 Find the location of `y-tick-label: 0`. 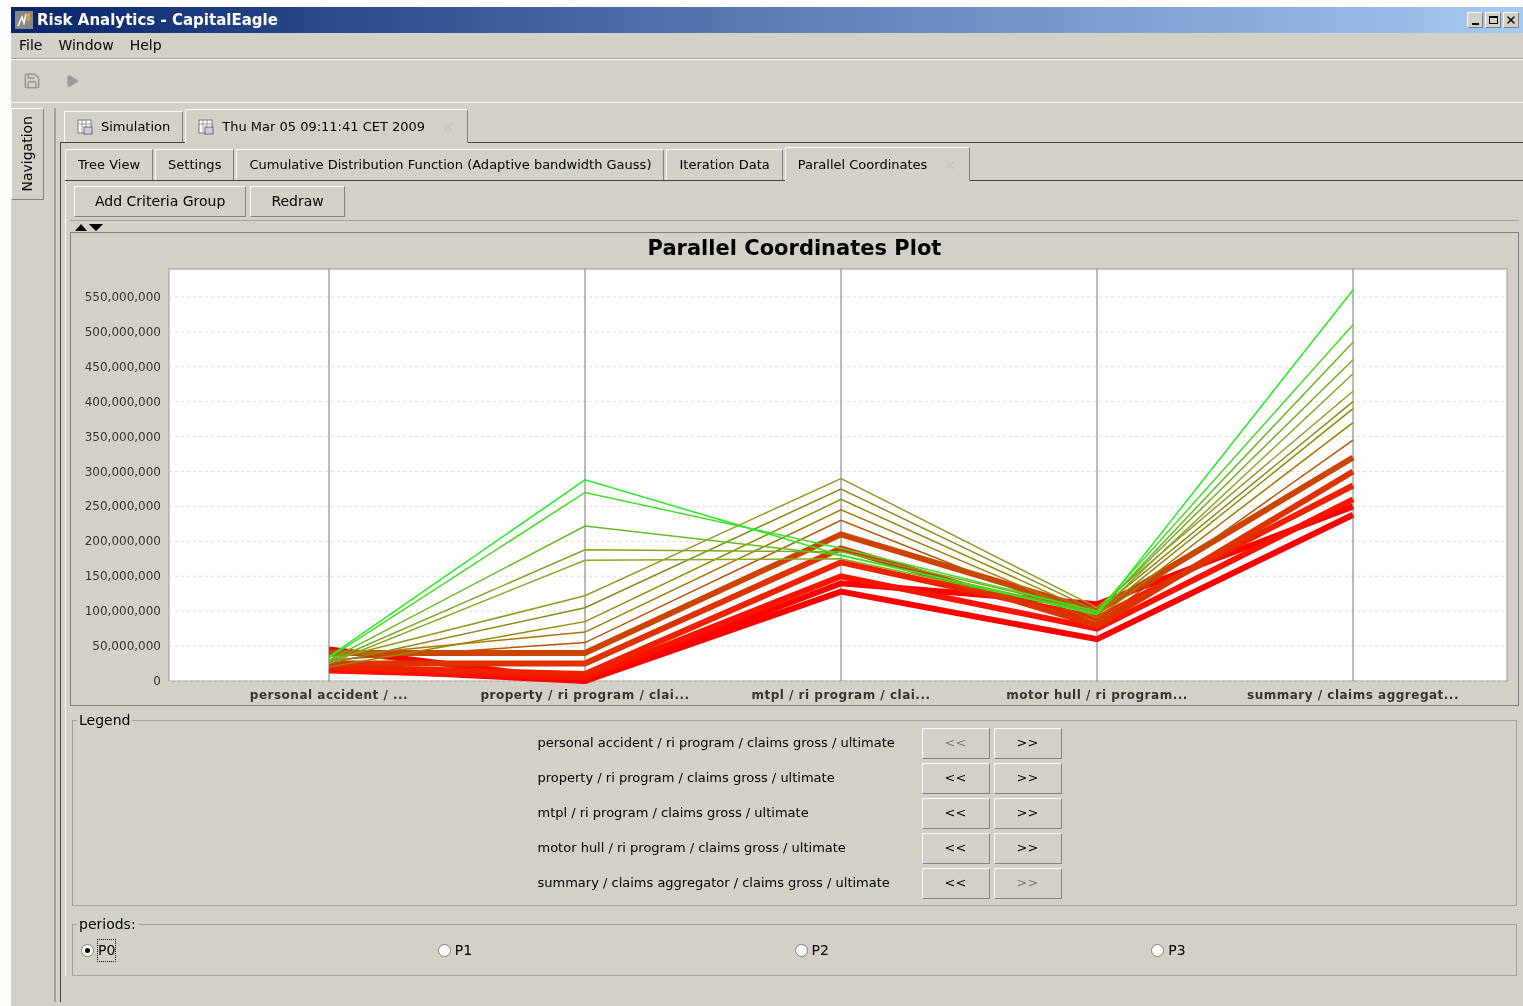

y-tick-label: 0 is located at coordinates (157, 681).